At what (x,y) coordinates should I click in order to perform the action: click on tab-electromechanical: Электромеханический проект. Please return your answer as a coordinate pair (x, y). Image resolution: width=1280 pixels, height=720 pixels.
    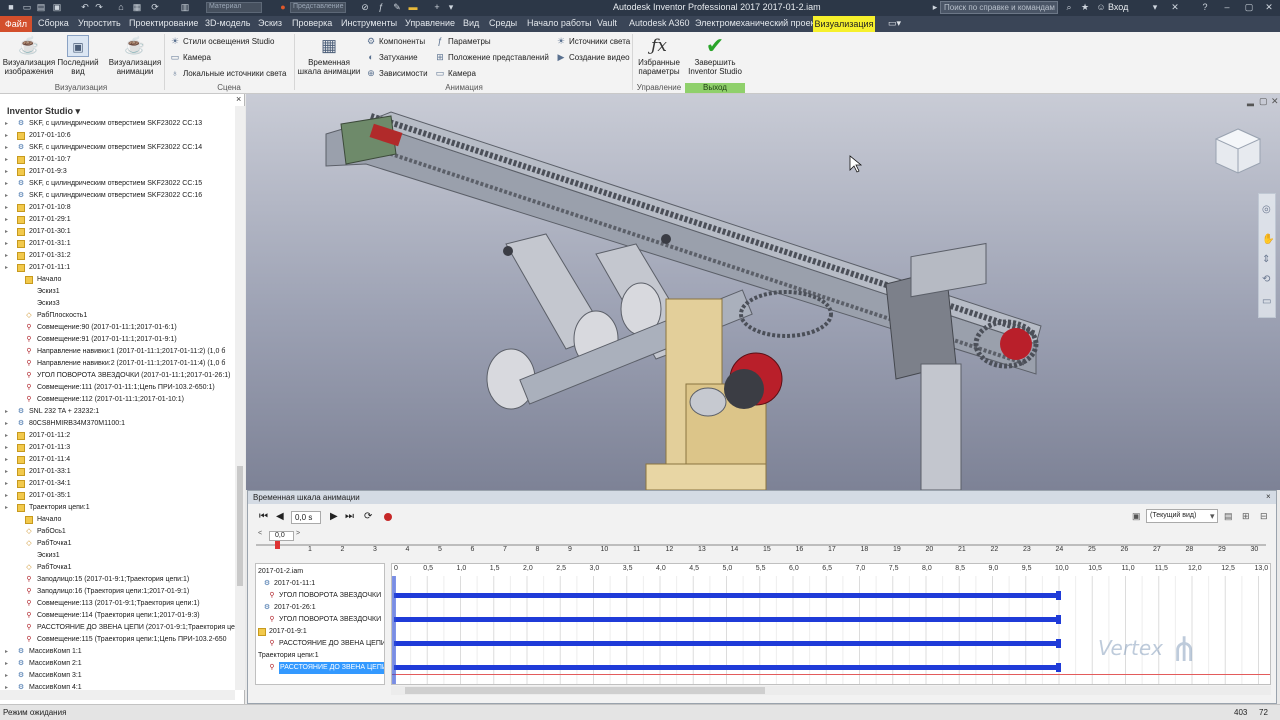
    Looking at the image, I should click on (757, 23).